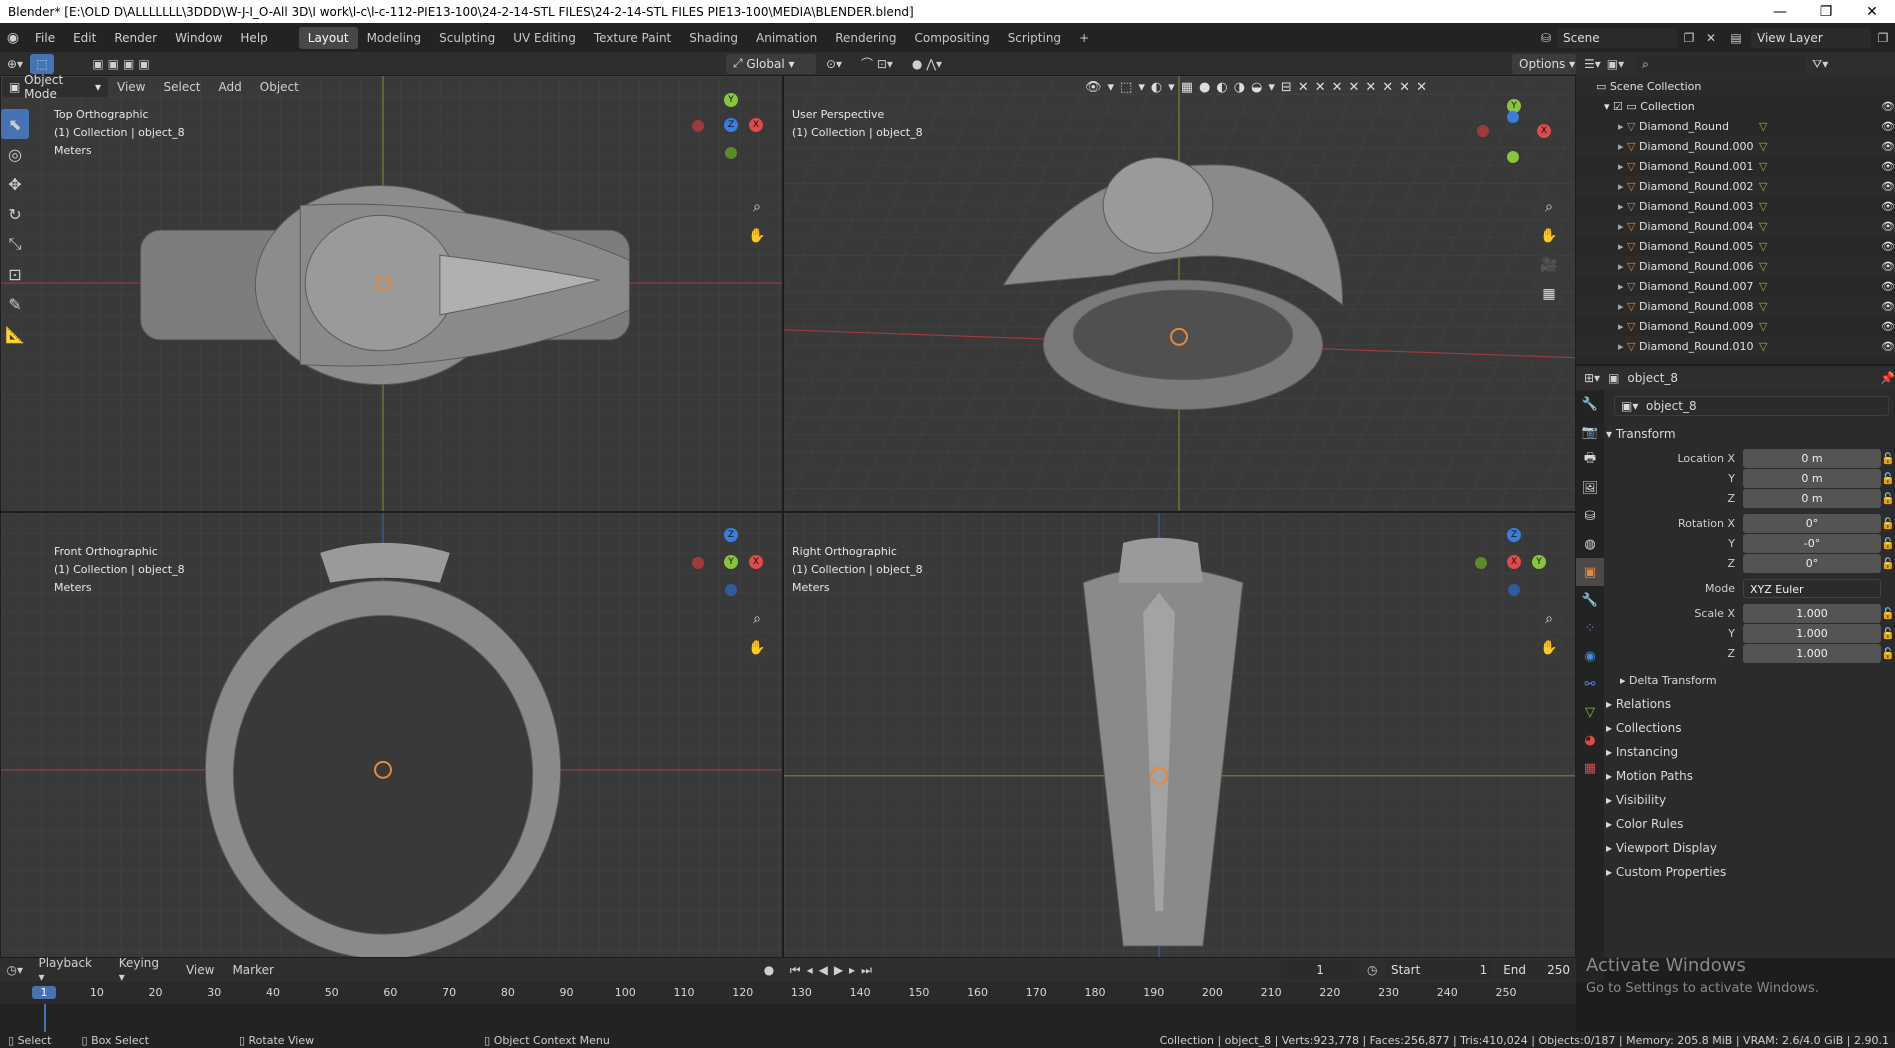  Describe the element at coordinates (1617, 37) in the screenshot. I see `scene-field: Scene` at that location.